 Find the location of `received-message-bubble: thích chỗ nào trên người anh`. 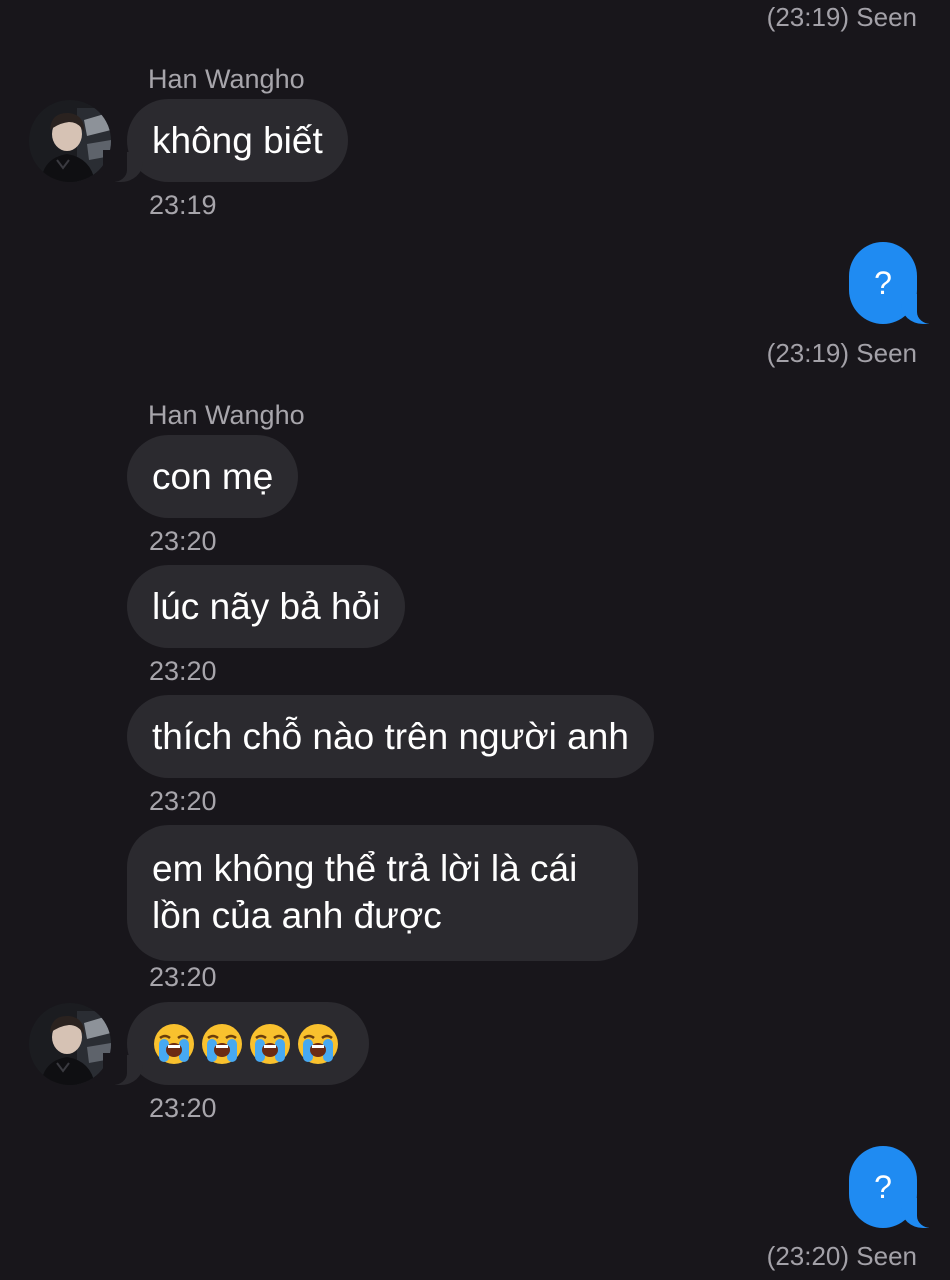

received-message-bubble: thích chỗ nào trên người anh is located at coordinates (390, 736).